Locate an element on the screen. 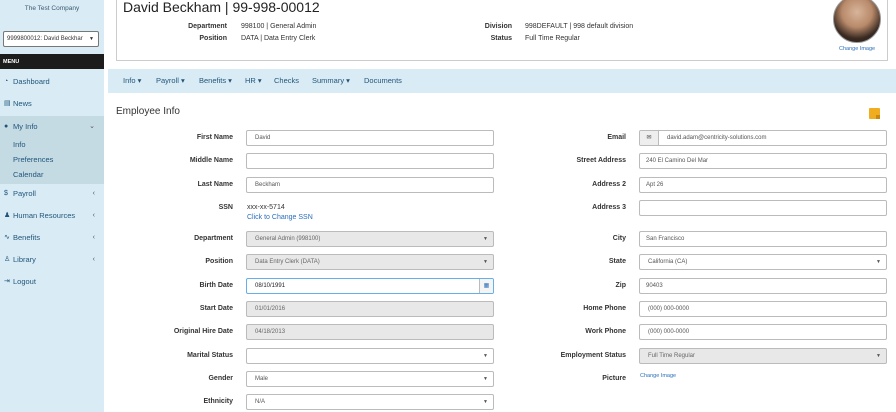  original-hire-date-input: 04/18/2013 is located at coordinates (370, 332).